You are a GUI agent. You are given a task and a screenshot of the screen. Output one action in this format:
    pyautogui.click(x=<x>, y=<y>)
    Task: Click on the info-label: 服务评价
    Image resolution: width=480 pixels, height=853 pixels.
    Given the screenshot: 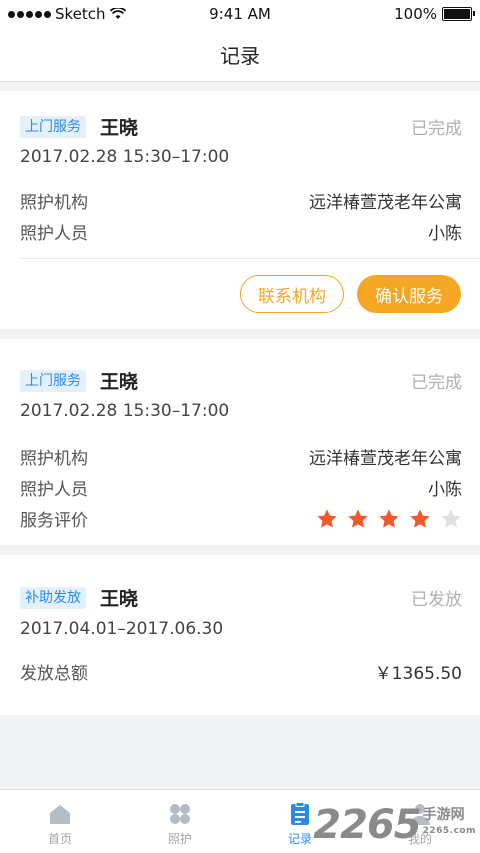 What is the action you would take?
    pyautogui.click(x=54, y=521)
    